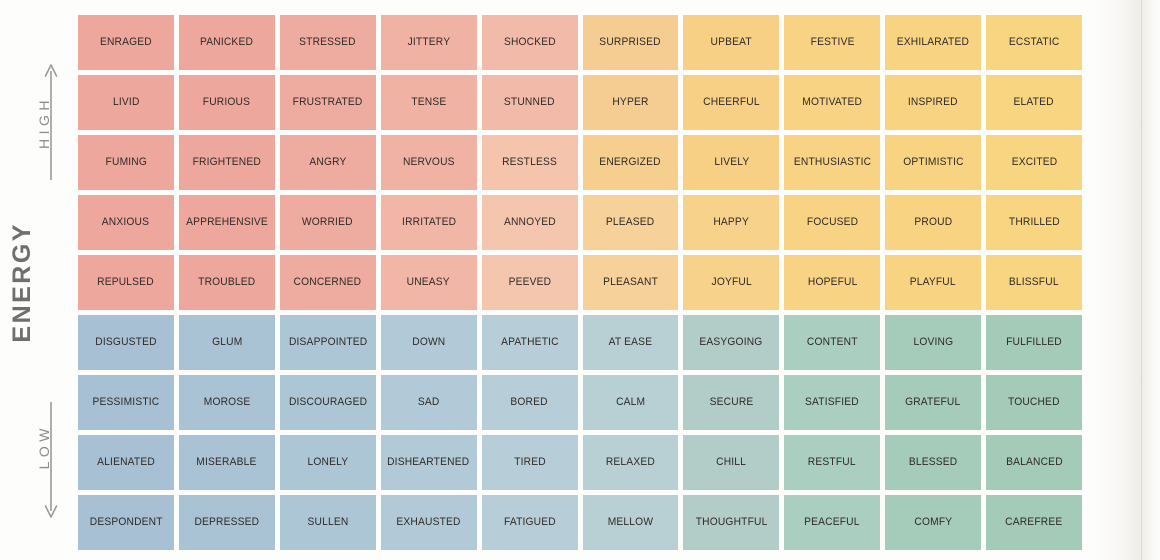  I want to click on mood-cell: SATISFIED, so click(832, 402).